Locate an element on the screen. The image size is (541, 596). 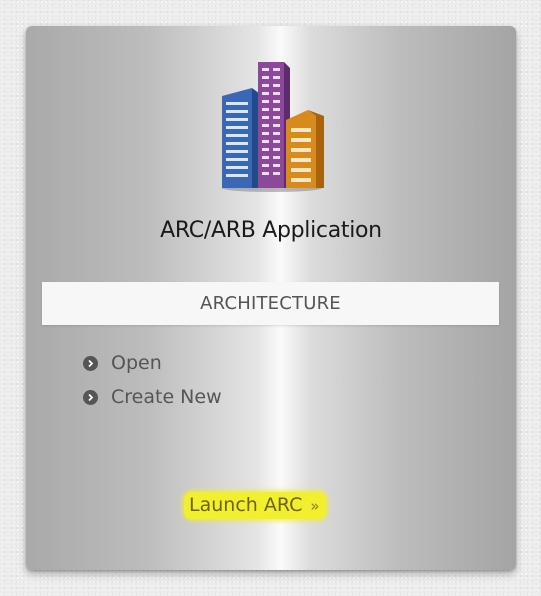
launch-arc-label: Launch ARC is located at coordinates (246, 505).